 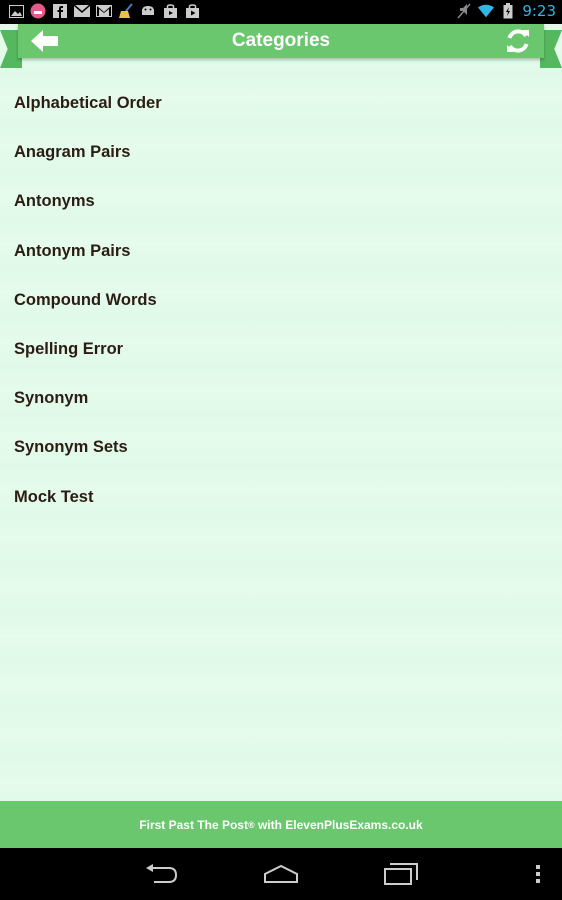 I want to click on category-item-compound-words: Compound Words, so click(x=281, y=300).